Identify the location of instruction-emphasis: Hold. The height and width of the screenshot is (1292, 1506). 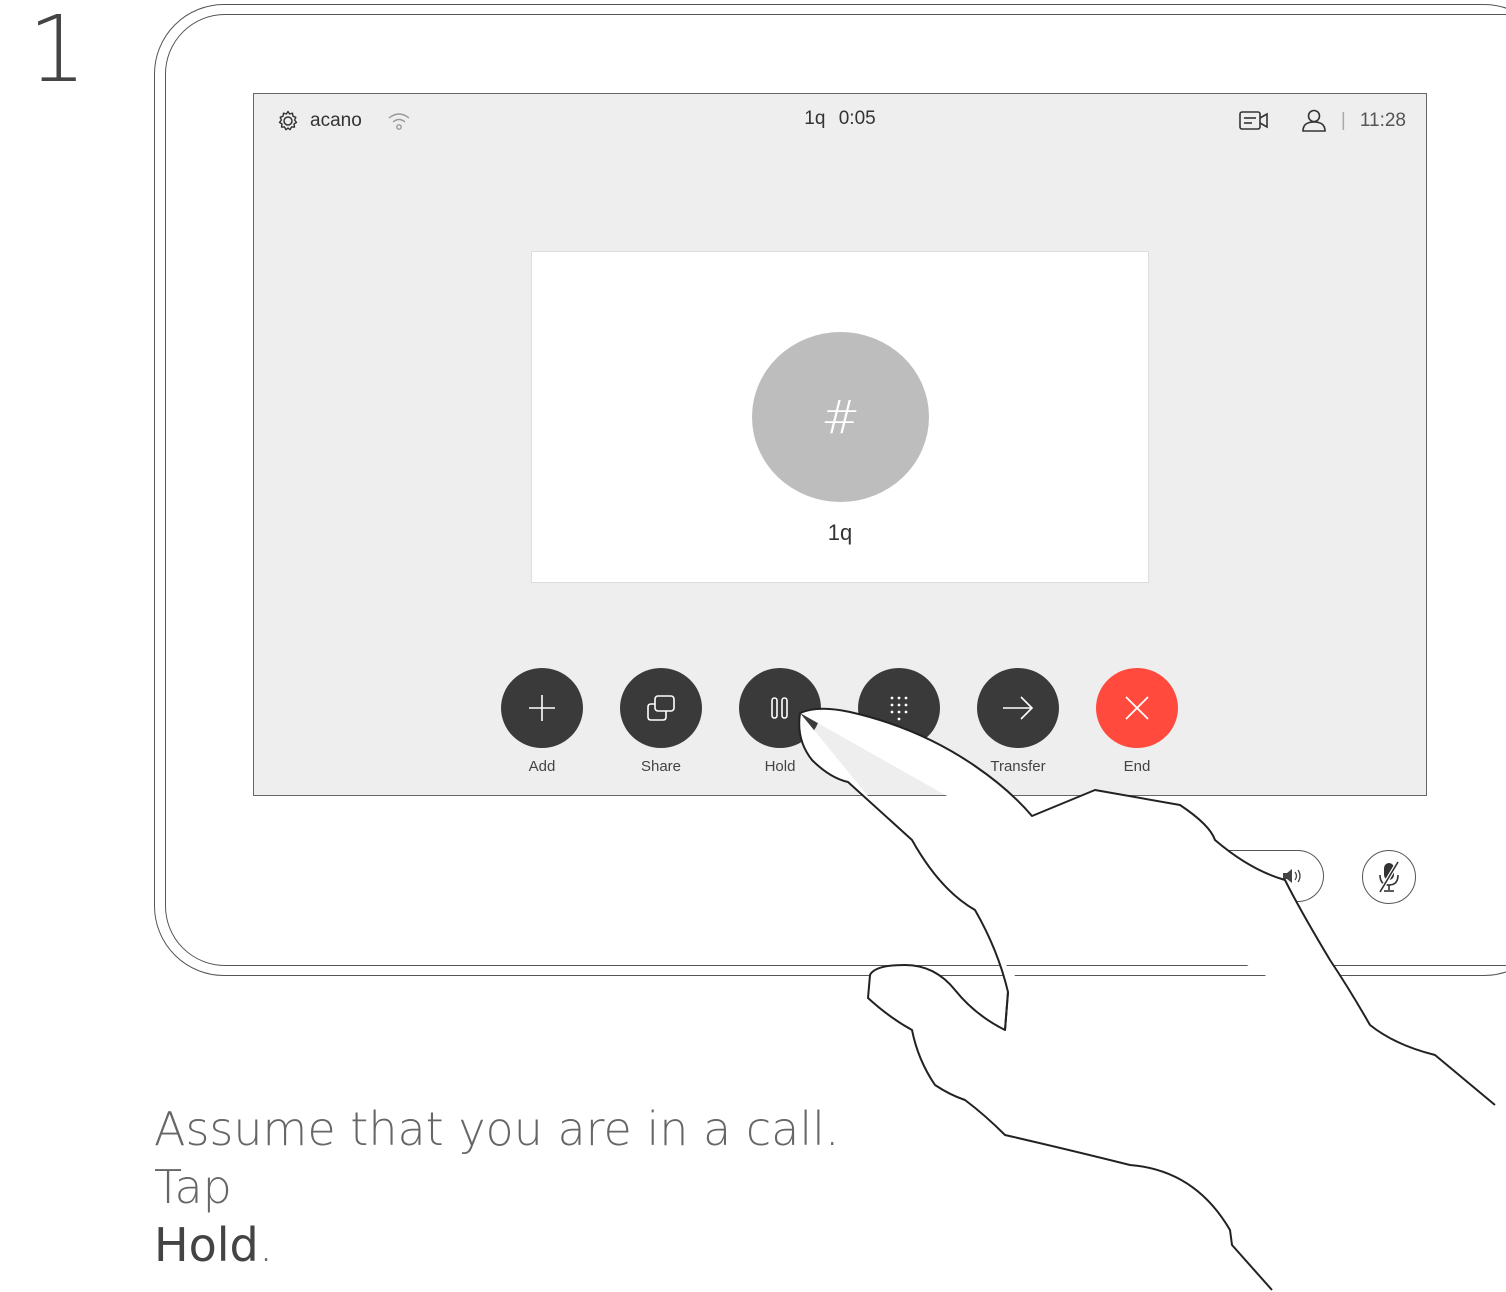
(206, 1245).